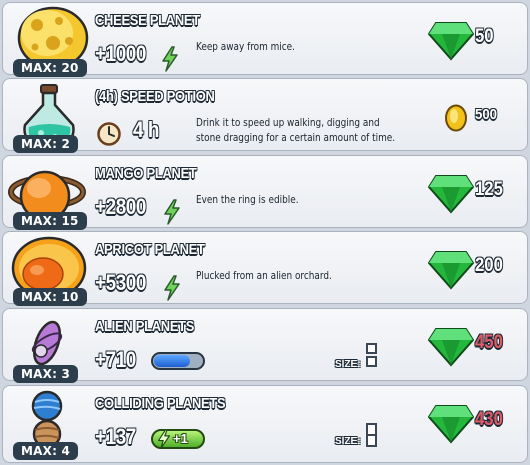 This screenshot has width=530, height=465. What do you see at coordinates (245, 46) in the screenshot?
I see `item-description: Keep away from mice.` at bounding box center [245, 46].